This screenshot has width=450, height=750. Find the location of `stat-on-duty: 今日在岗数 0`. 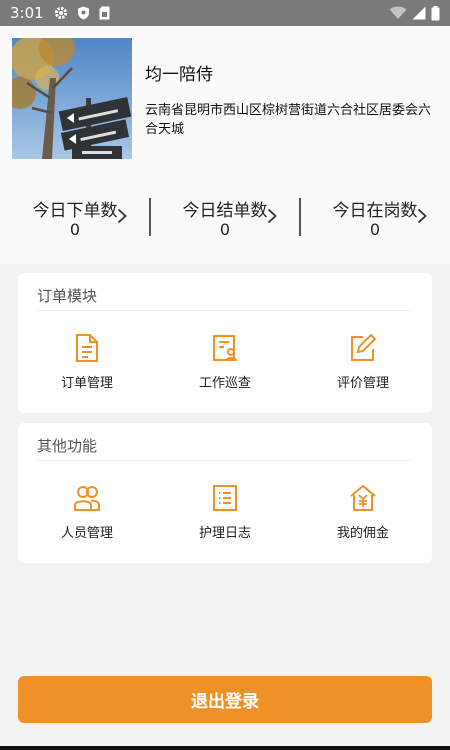

stat-on-duty: 今日在岗数 0 is located at coordinates (375, 219).